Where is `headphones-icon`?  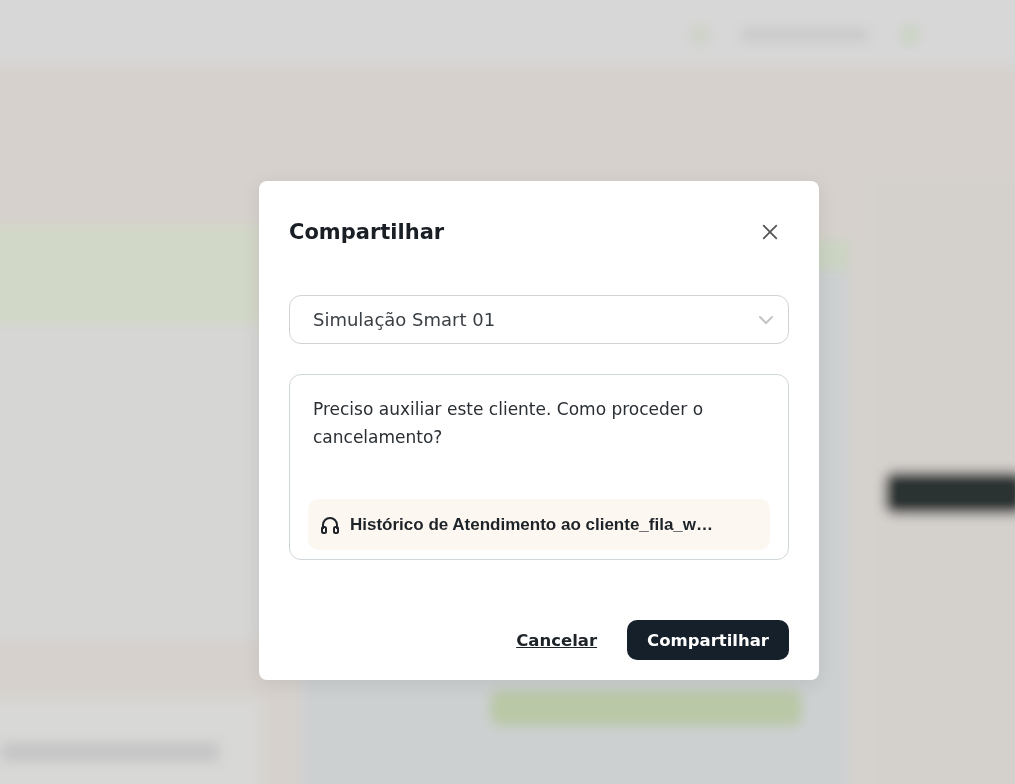
headphones-icon is located at coordinates (330, 524).